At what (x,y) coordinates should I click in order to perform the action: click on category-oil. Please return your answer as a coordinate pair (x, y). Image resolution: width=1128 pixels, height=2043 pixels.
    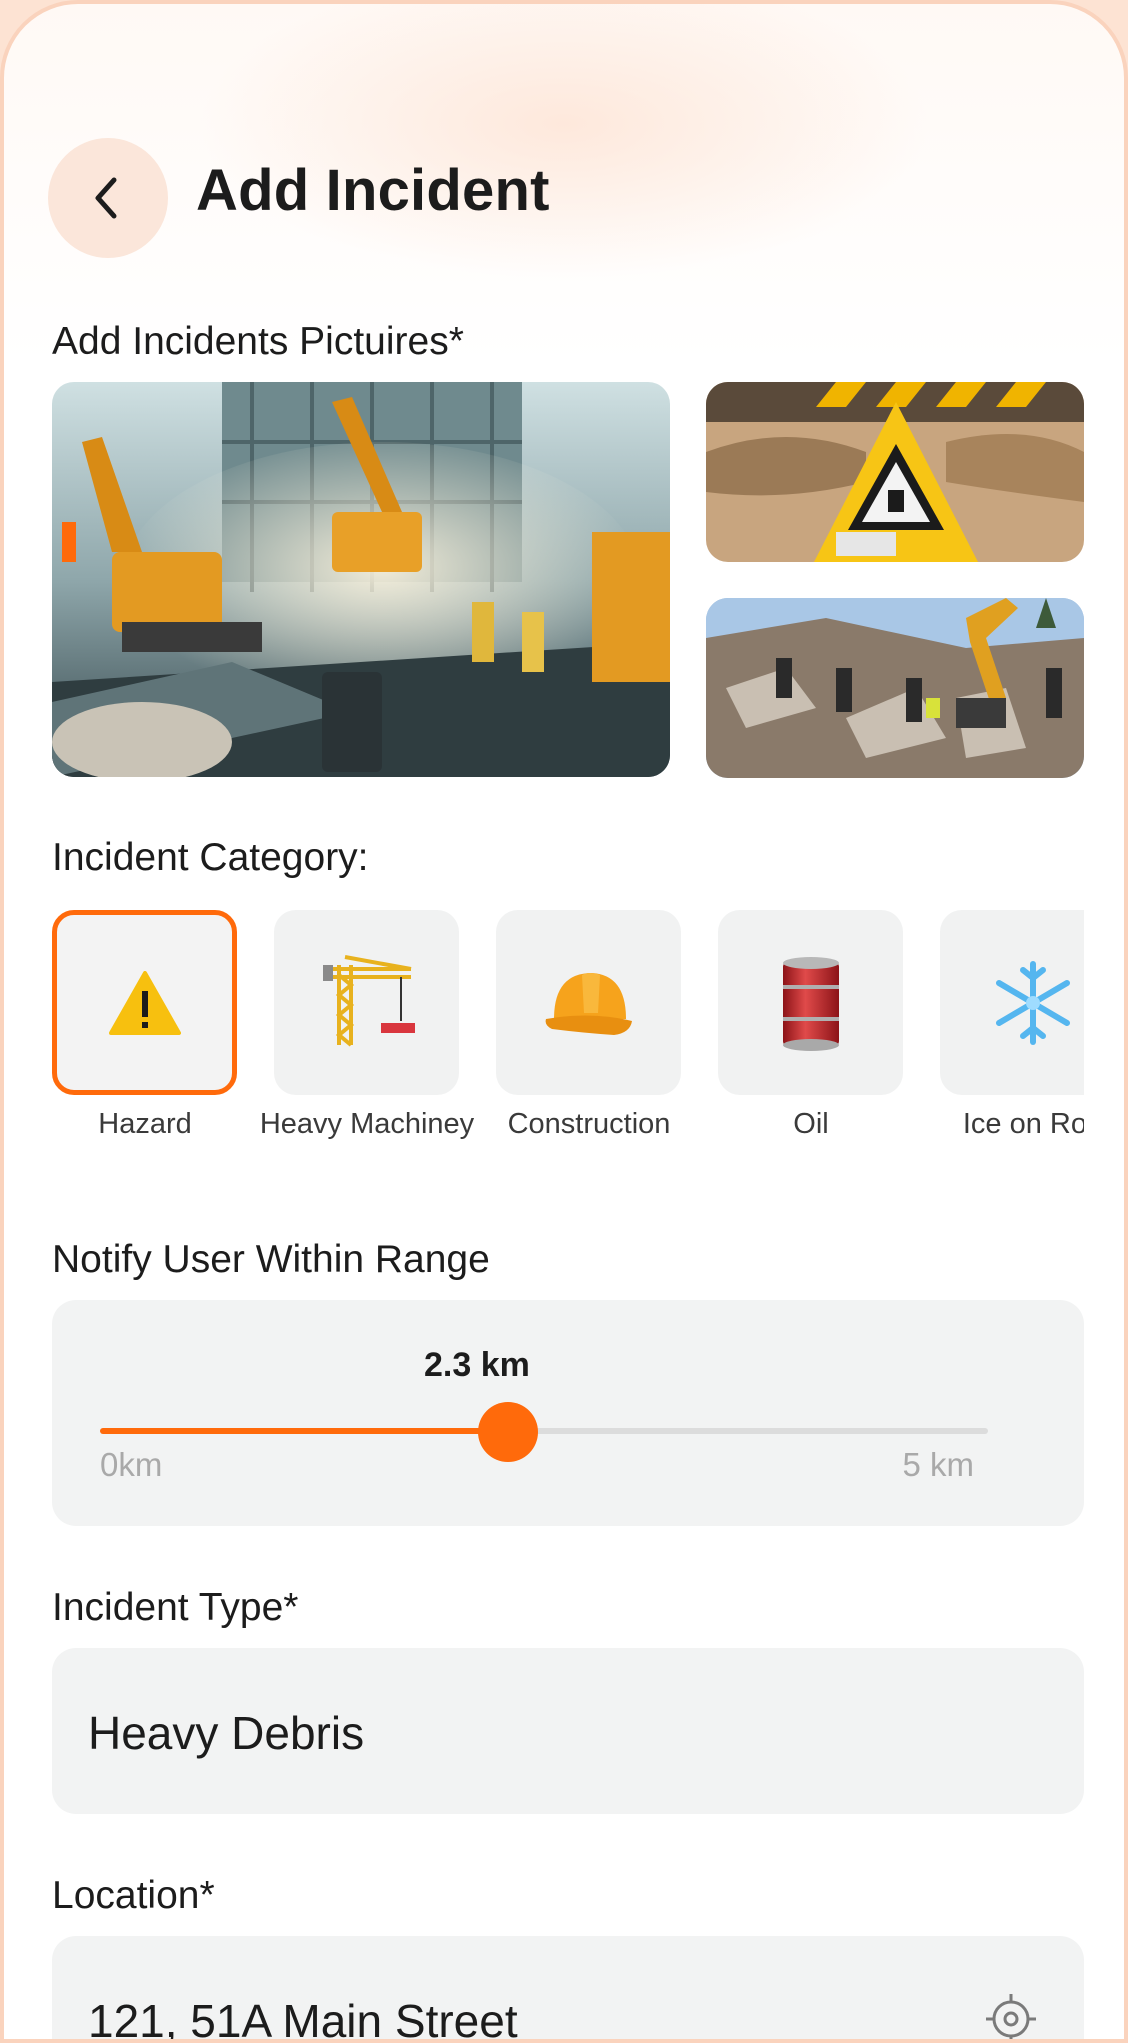
    Looking at the image, I should click on (810, 1002).